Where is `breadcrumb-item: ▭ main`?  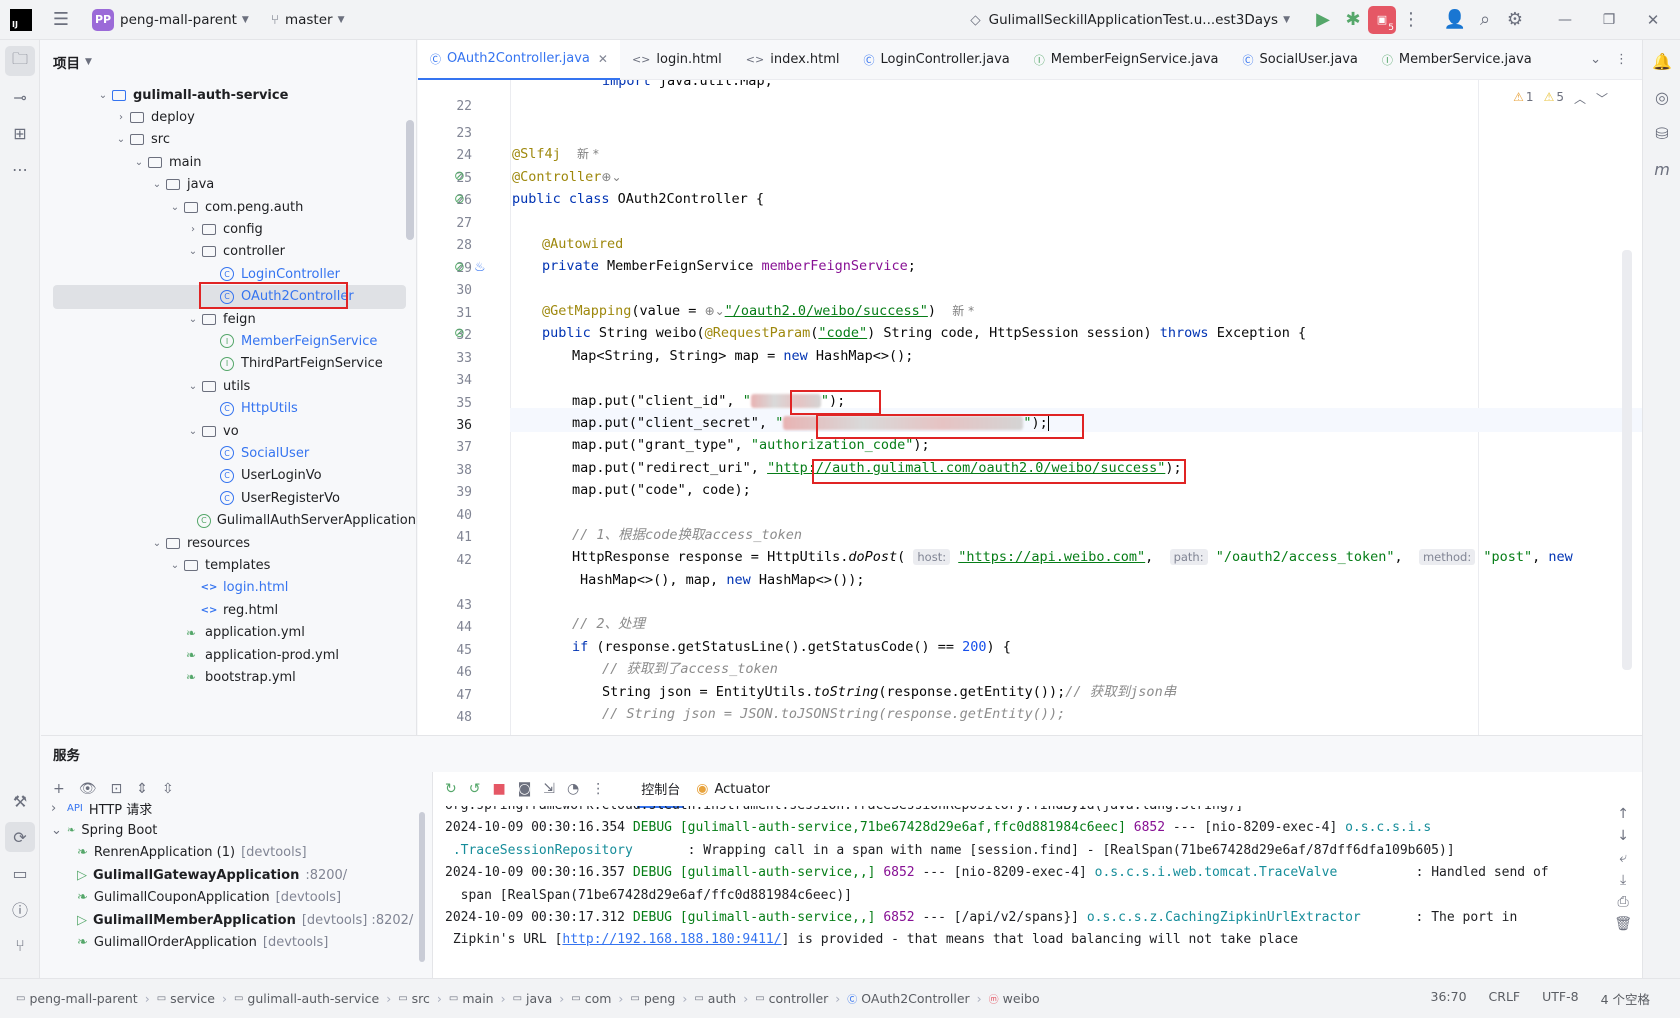 breadcrumb-item: ▭ main is located at coordinates (471, 998).